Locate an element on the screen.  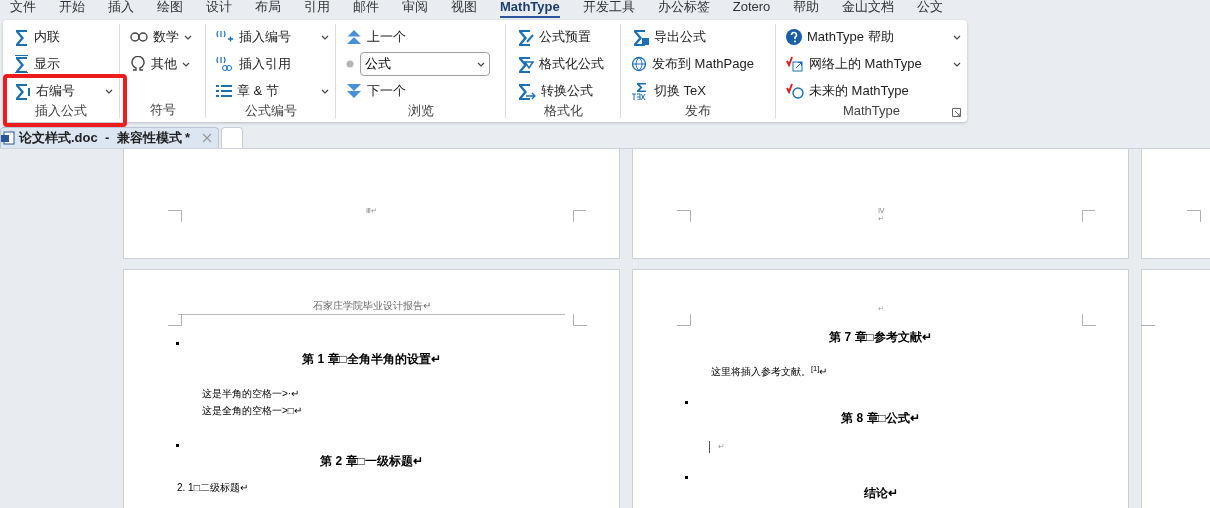
ribbon-button: 网络上的 MathType is located at coordinates (873, 64).